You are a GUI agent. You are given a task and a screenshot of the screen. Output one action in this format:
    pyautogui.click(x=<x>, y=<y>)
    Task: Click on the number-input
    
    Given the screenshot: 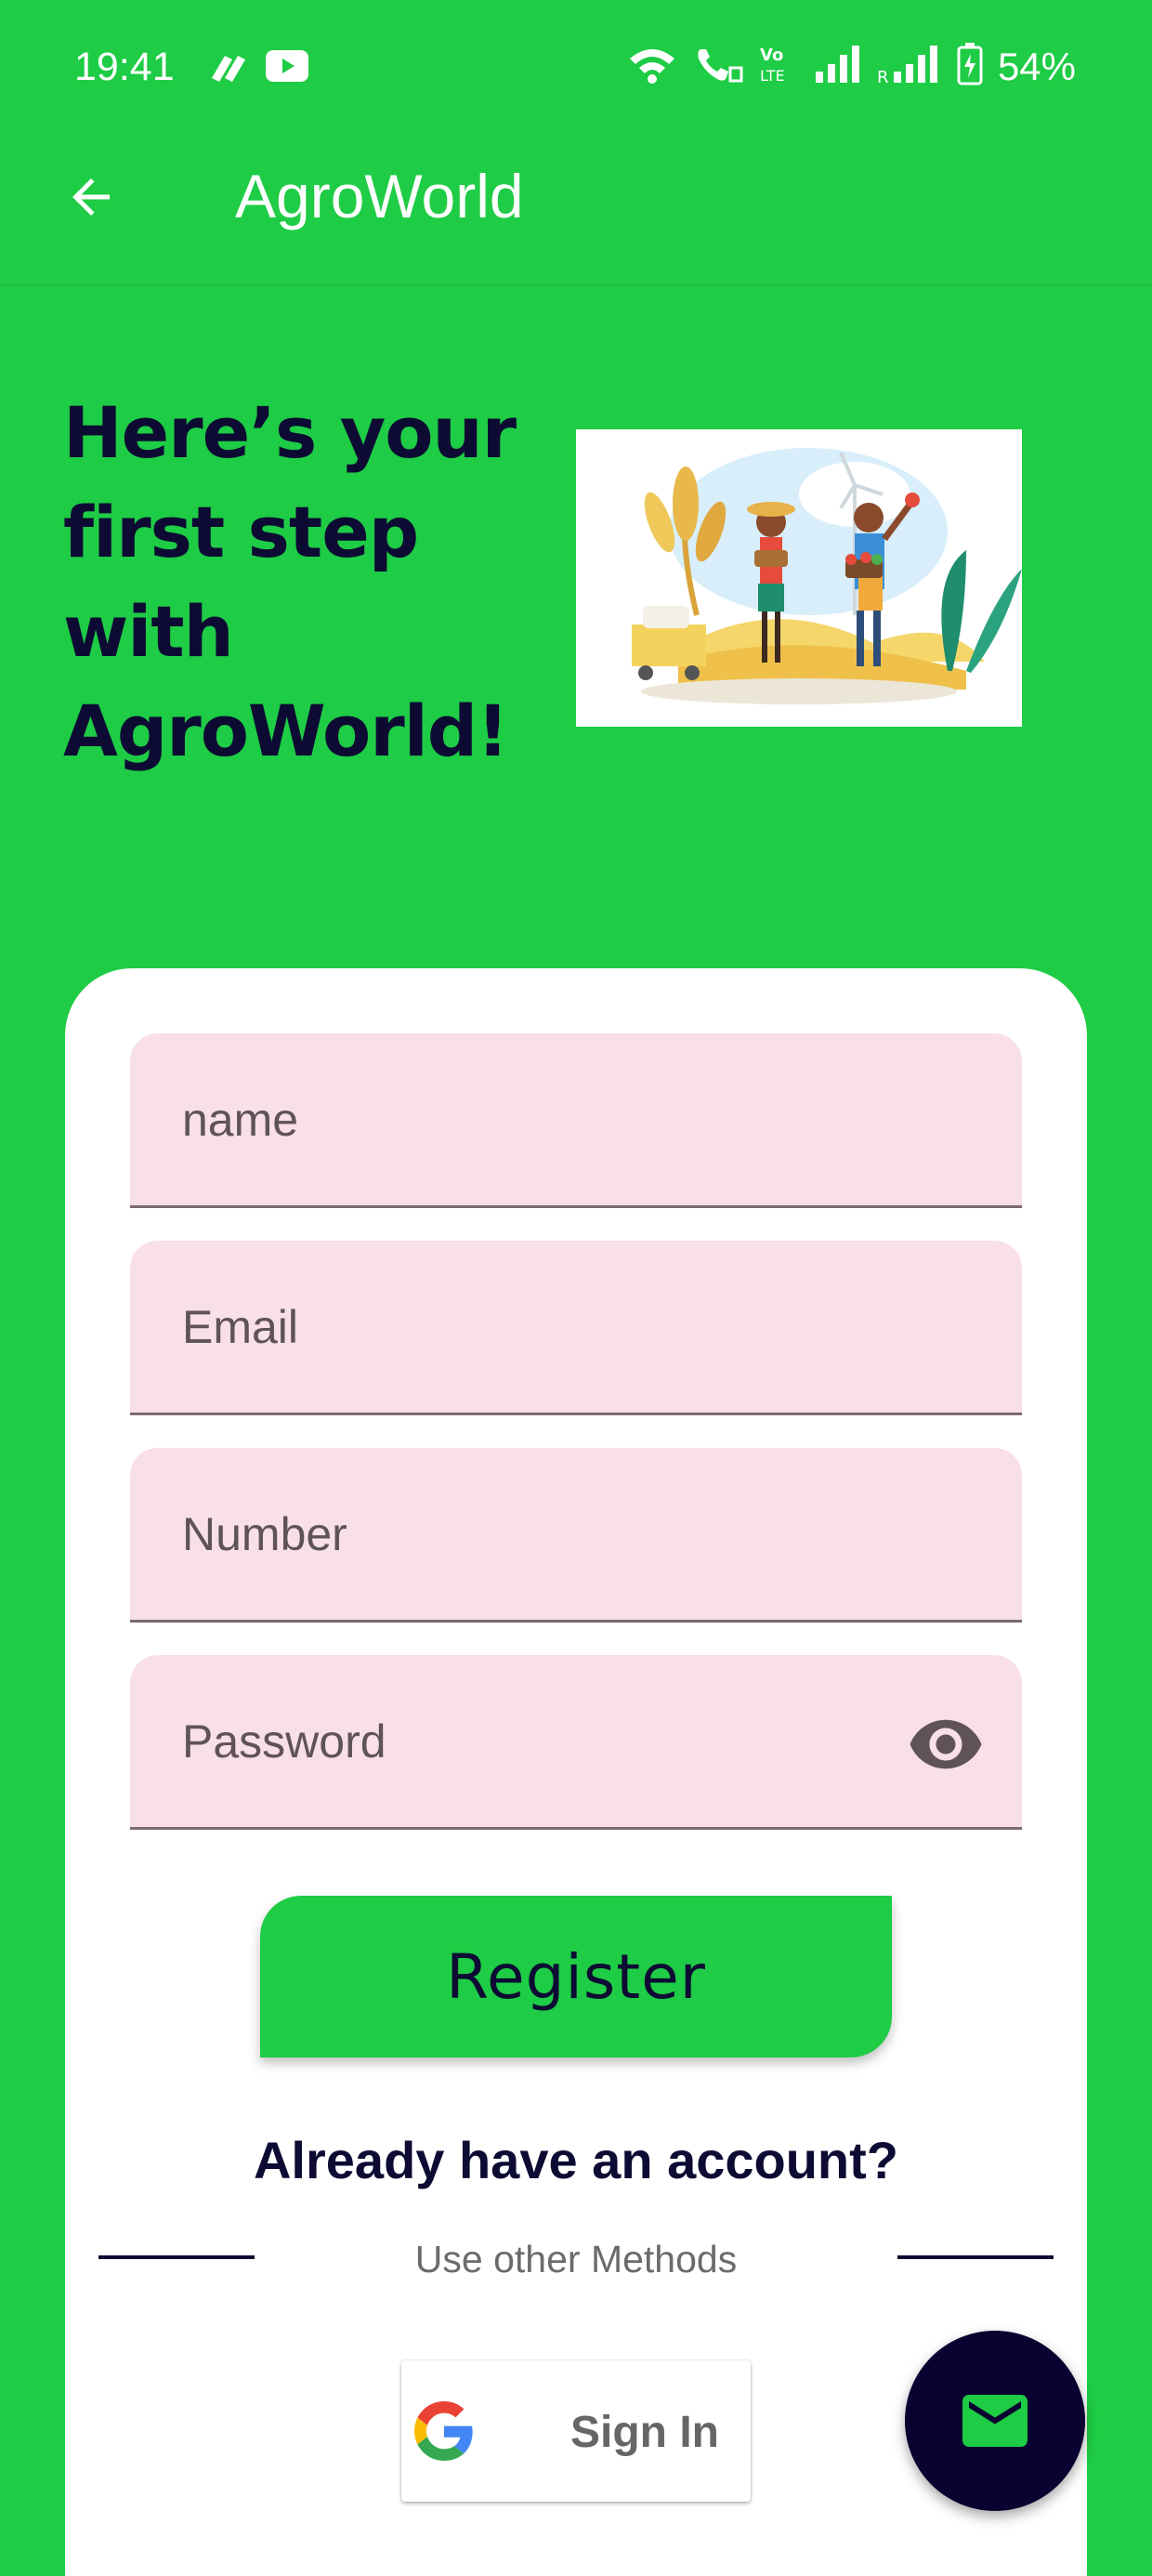 What is the action you would take?
    pyautogui.click(x=576, y=1534)
    